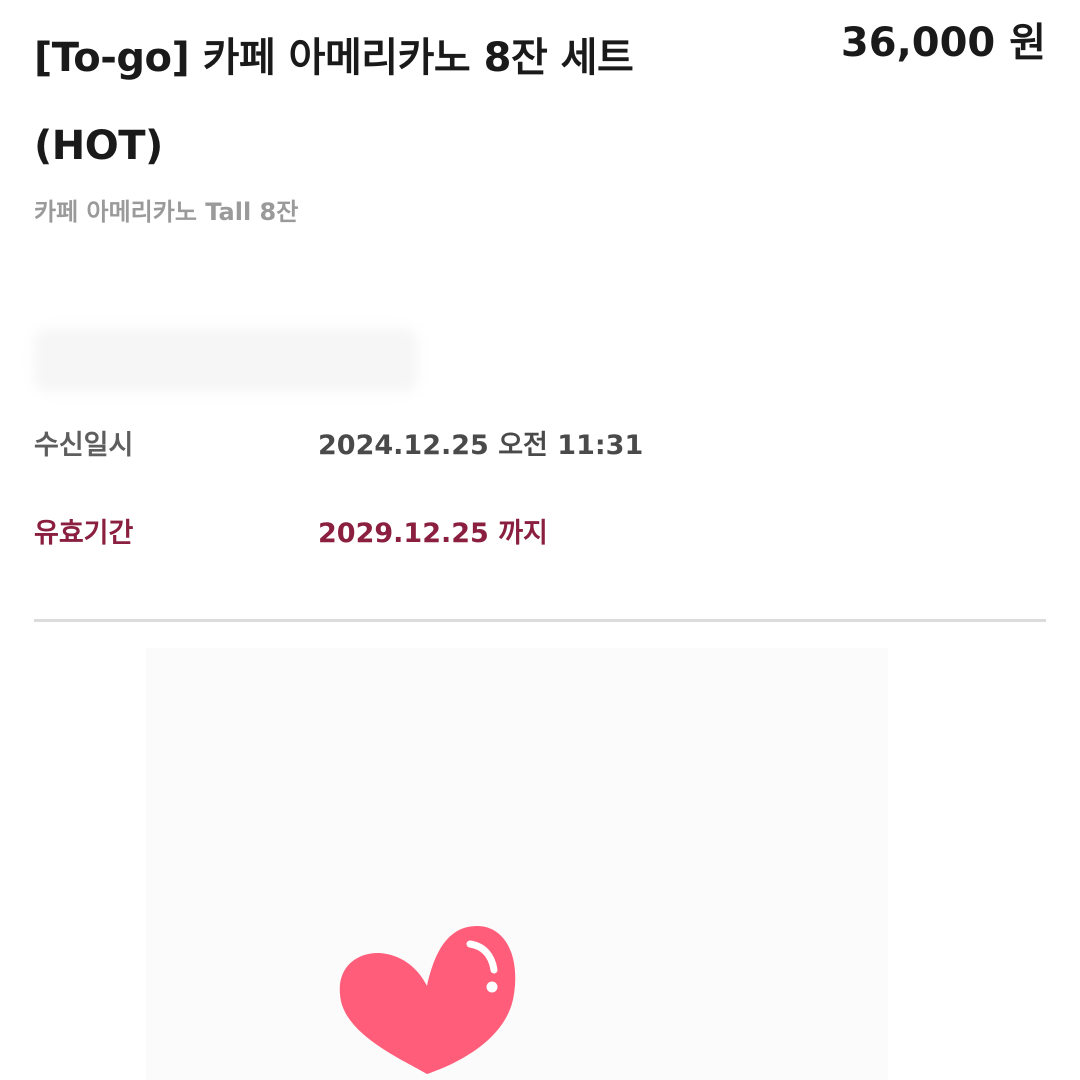  What do you see at coordinates (427, 1000) in the screenshot?
I see `heart-icon` at bounding box center [427, 1000].